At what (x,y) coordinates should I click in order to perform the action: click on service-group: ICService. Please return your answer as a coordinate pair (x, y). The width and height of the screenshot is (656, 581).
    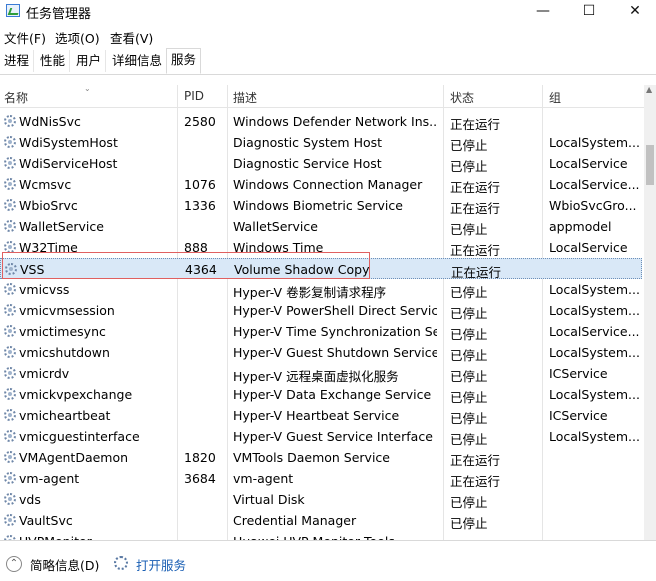
    Looking at the image, I should click on (578, 415).